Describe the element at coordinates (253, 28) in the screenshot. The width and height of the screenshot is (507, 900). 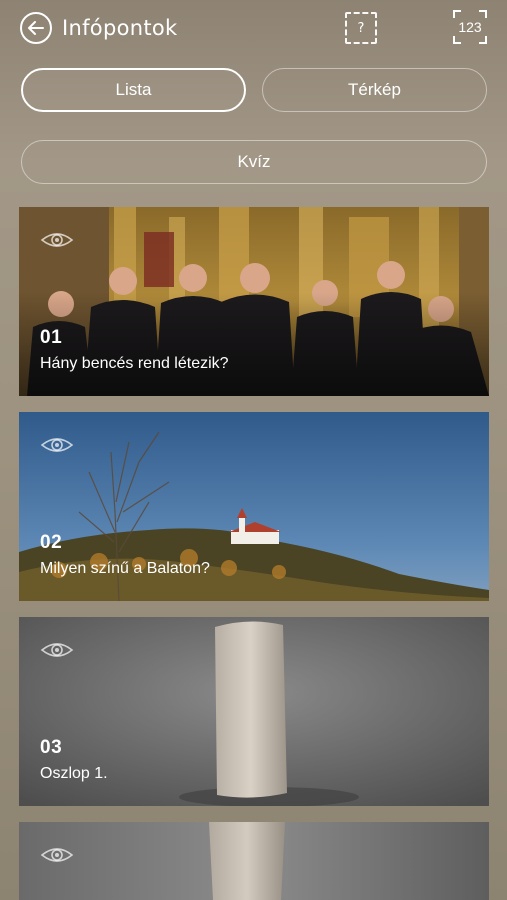
I see `header-bar: Infópontok ? 123` at that location.